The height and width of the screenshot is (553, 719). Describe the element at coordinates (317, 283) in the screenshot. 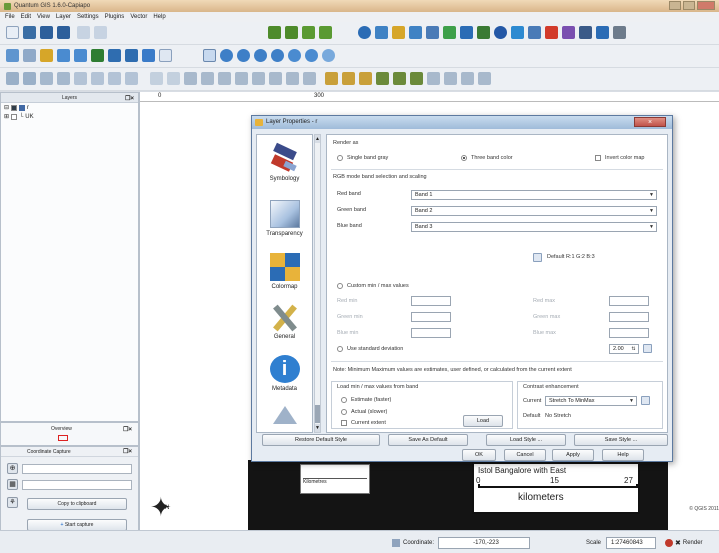

I see `sidebar-scrollbar: ▲ ▼` at that location.